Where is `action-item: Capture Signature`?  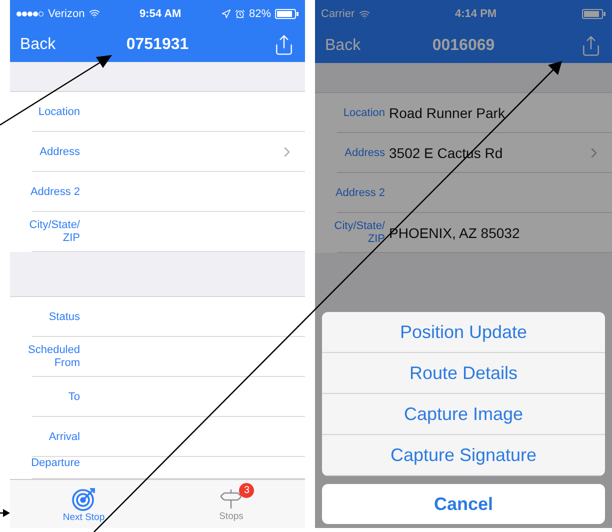
action-item: Capture Signature is located at coordinates (463, 455).